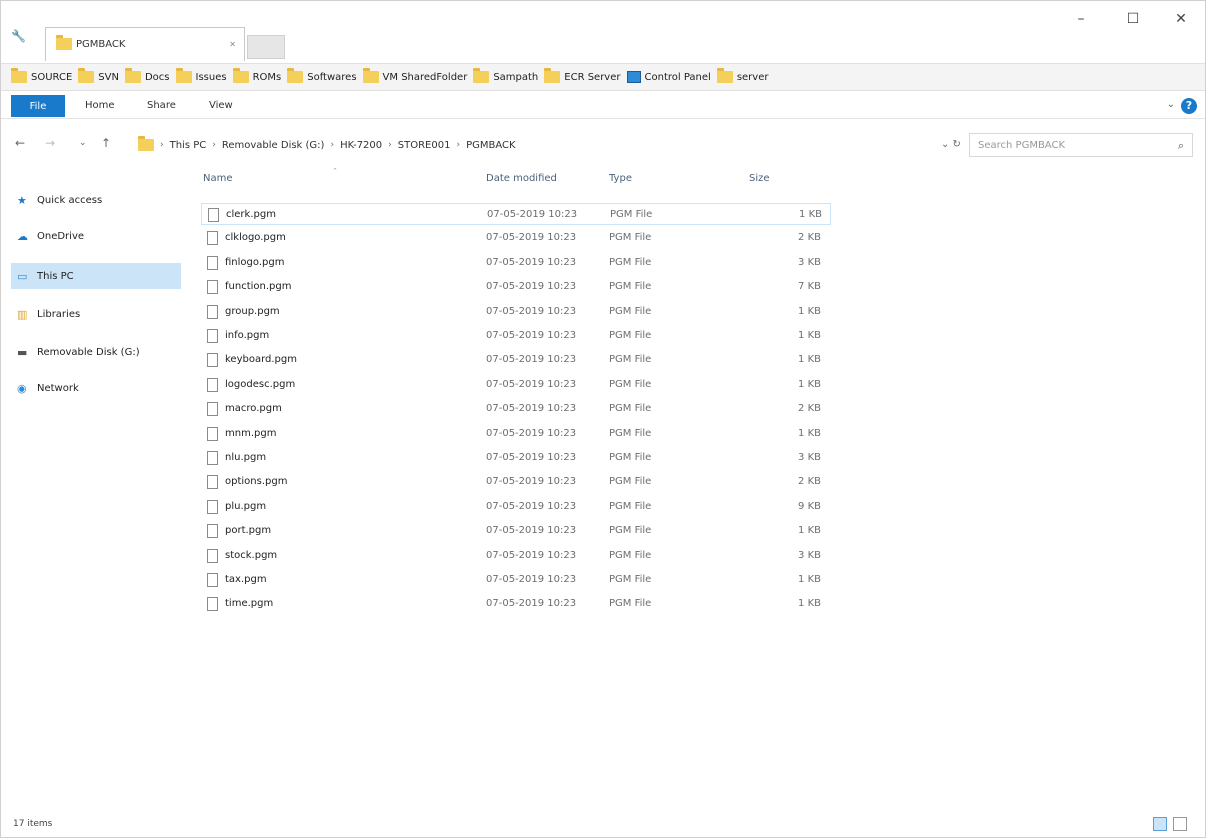  Describe the element at coordinates (256, 75) in the screenshot. I see `favorite-roms: ROMs` at that location.